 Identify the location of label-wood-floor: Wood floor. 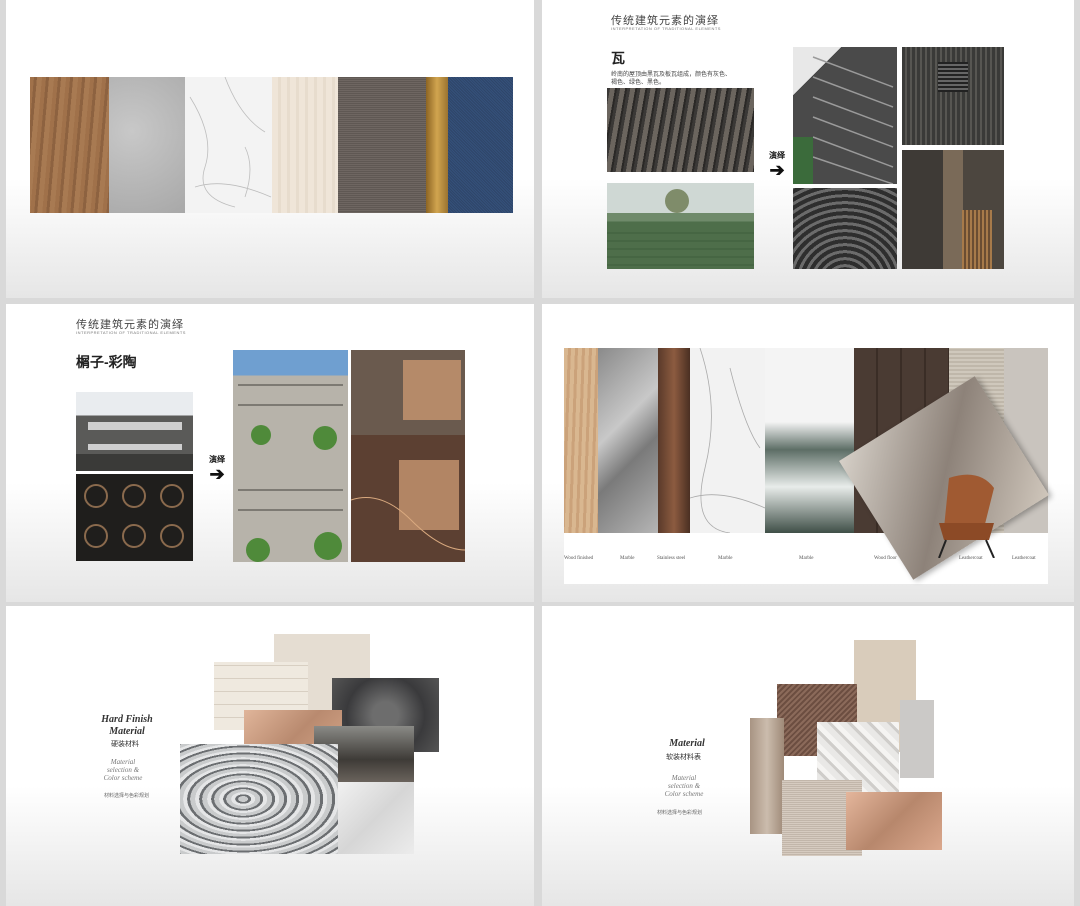
(885, 558).